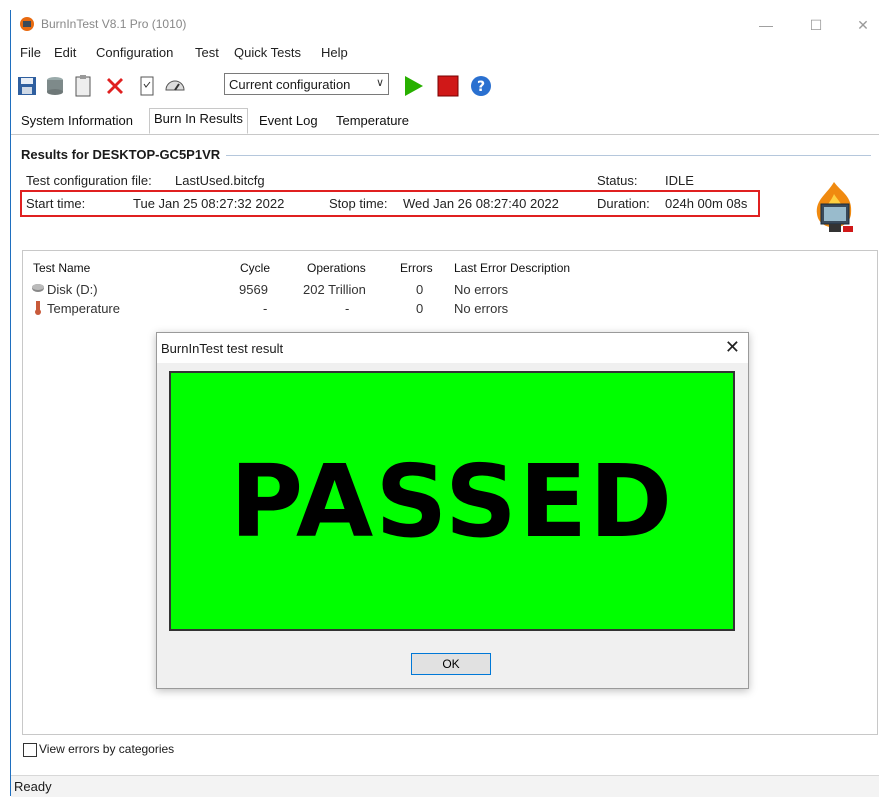 Image resolution: width=879 pixels, height=797 pixels. Describe the element at coordinates (732, 347) in the screenshot. I see `dialog-close-icon: ✕` at that location.